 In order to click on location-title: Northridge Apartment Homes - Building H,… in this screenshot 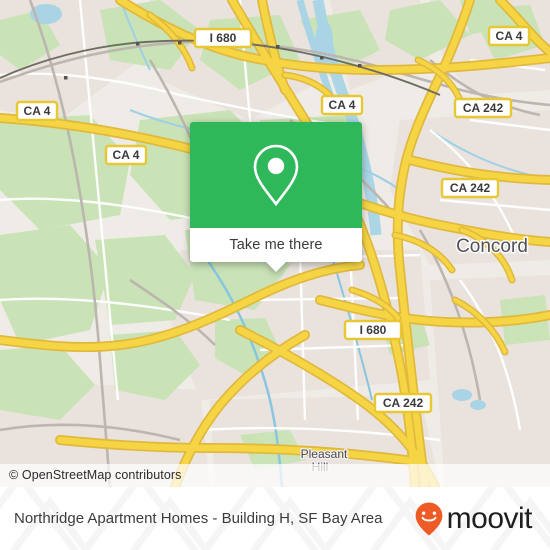, I will do `click(198, 518)`.